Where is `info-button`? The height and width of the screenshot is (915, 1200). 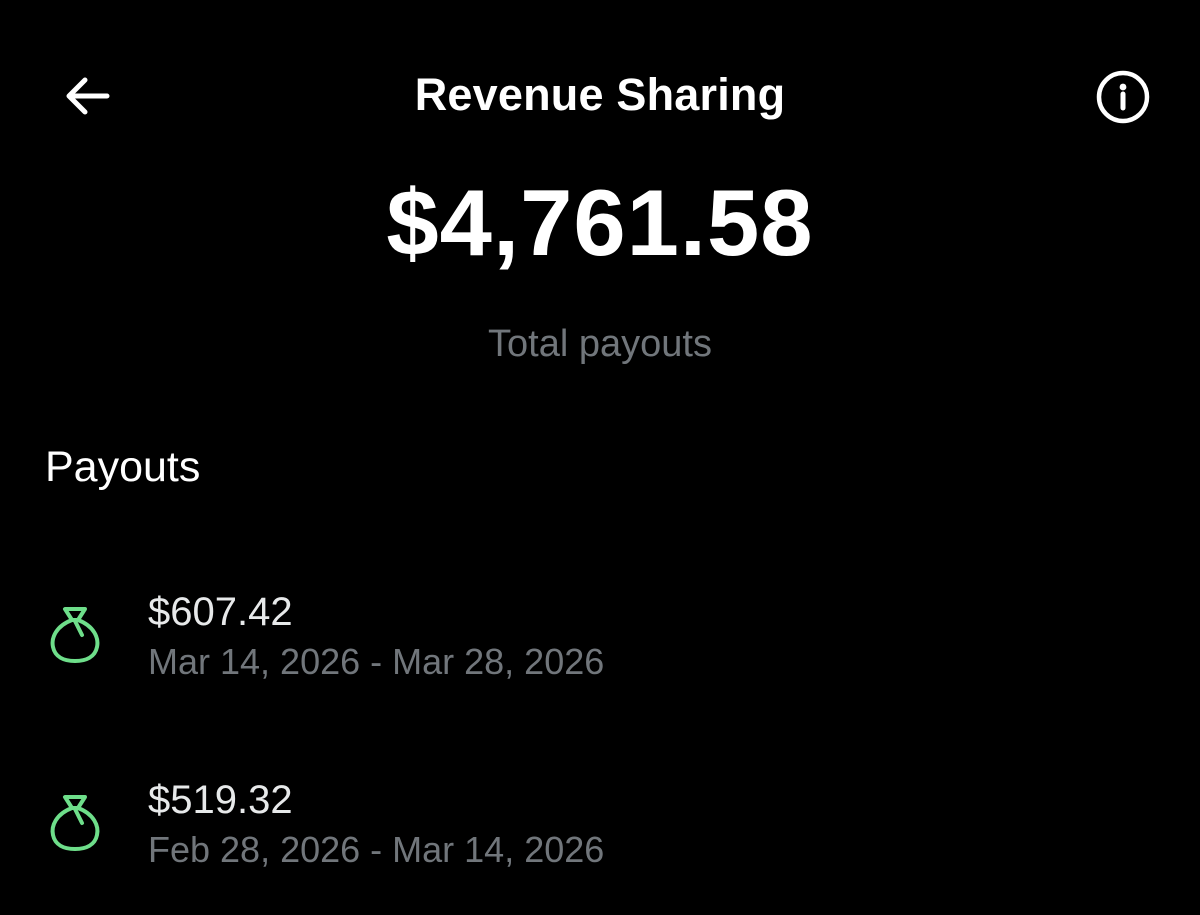
info-button is located at coordinates (1123, 97).